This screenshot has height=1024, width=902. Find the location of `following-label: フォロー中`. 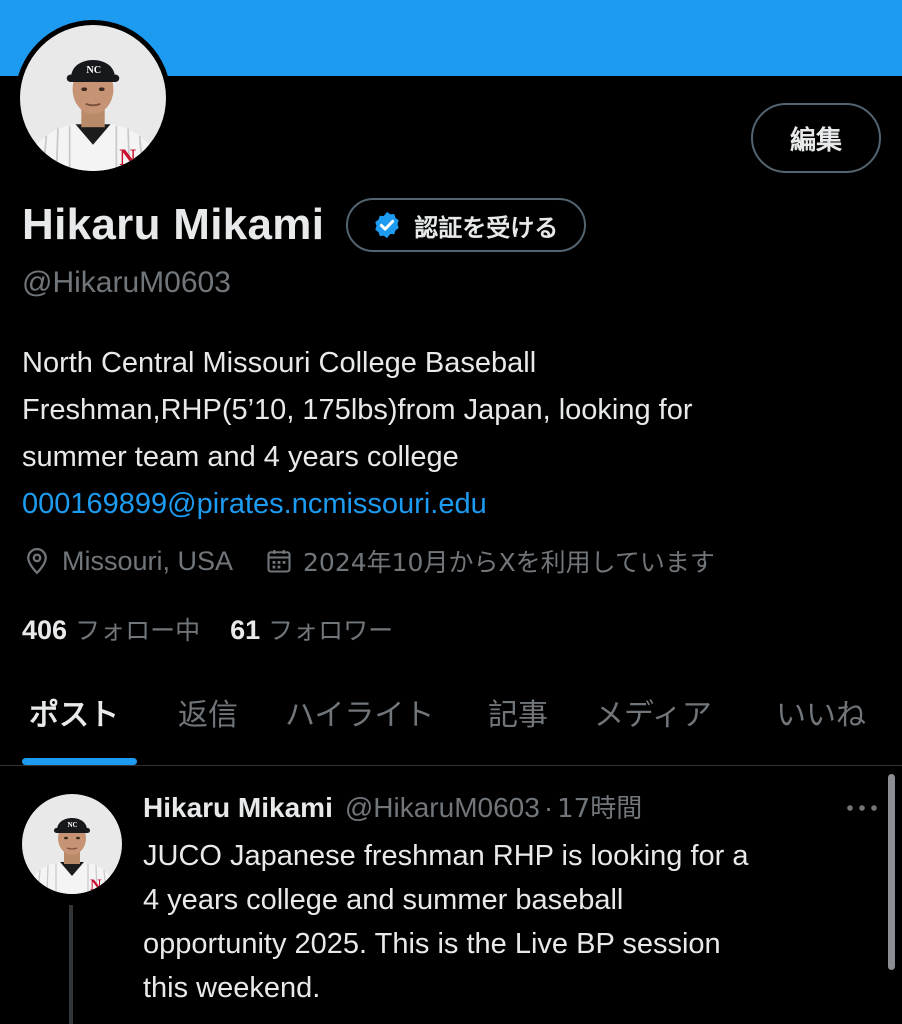

following-label: フォロー中 is located at coordinates (138, 630).